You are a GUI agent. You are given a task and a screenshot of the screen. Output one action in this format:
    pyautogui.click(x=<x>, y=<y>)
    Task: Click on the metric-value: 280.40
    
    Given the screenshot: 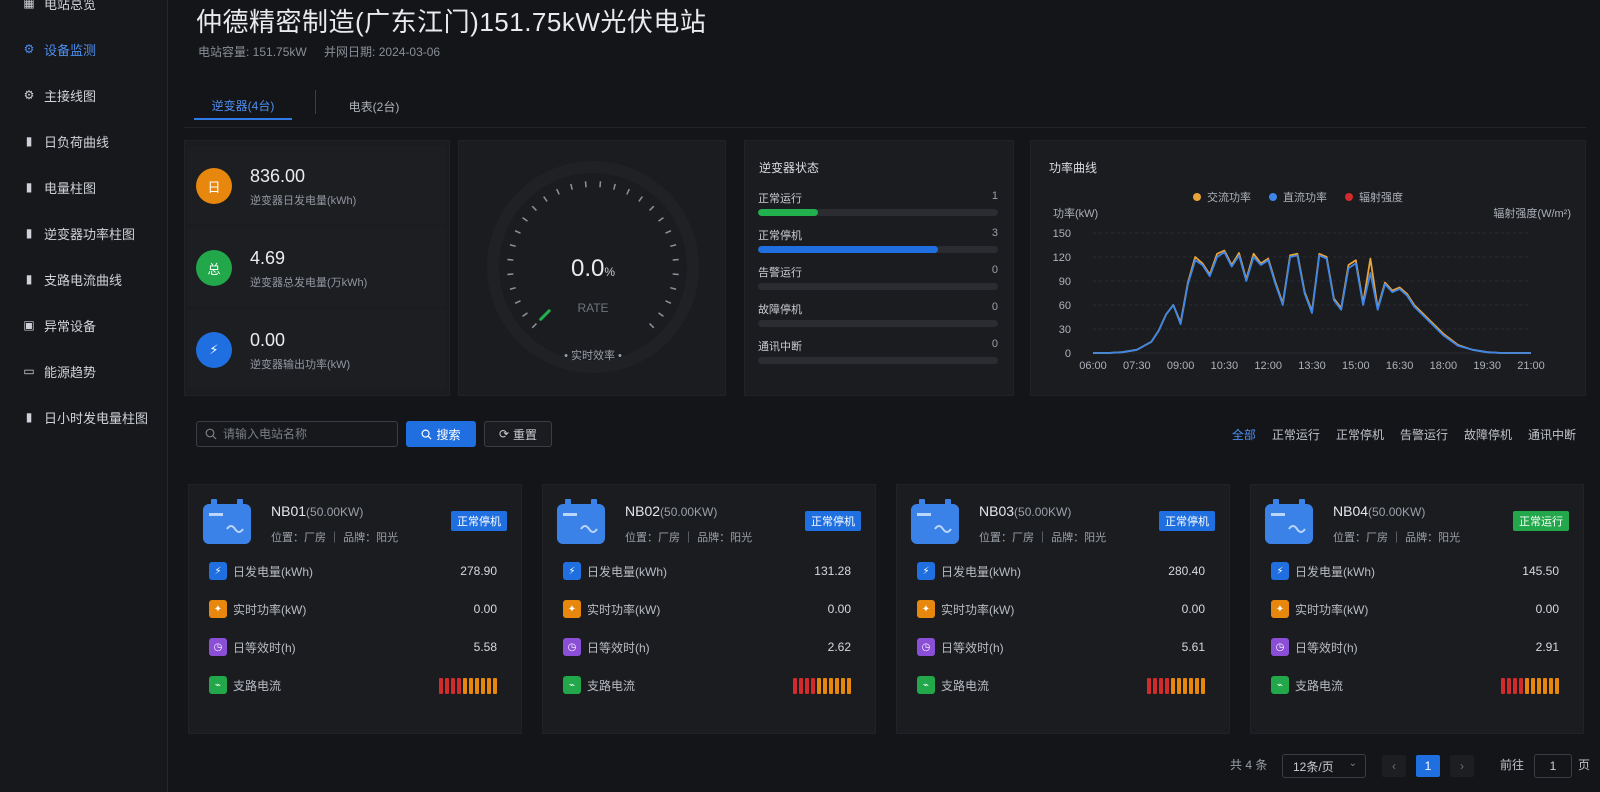 What is the action you would take?
    pyautogui.click(x=1186, y=571)
    